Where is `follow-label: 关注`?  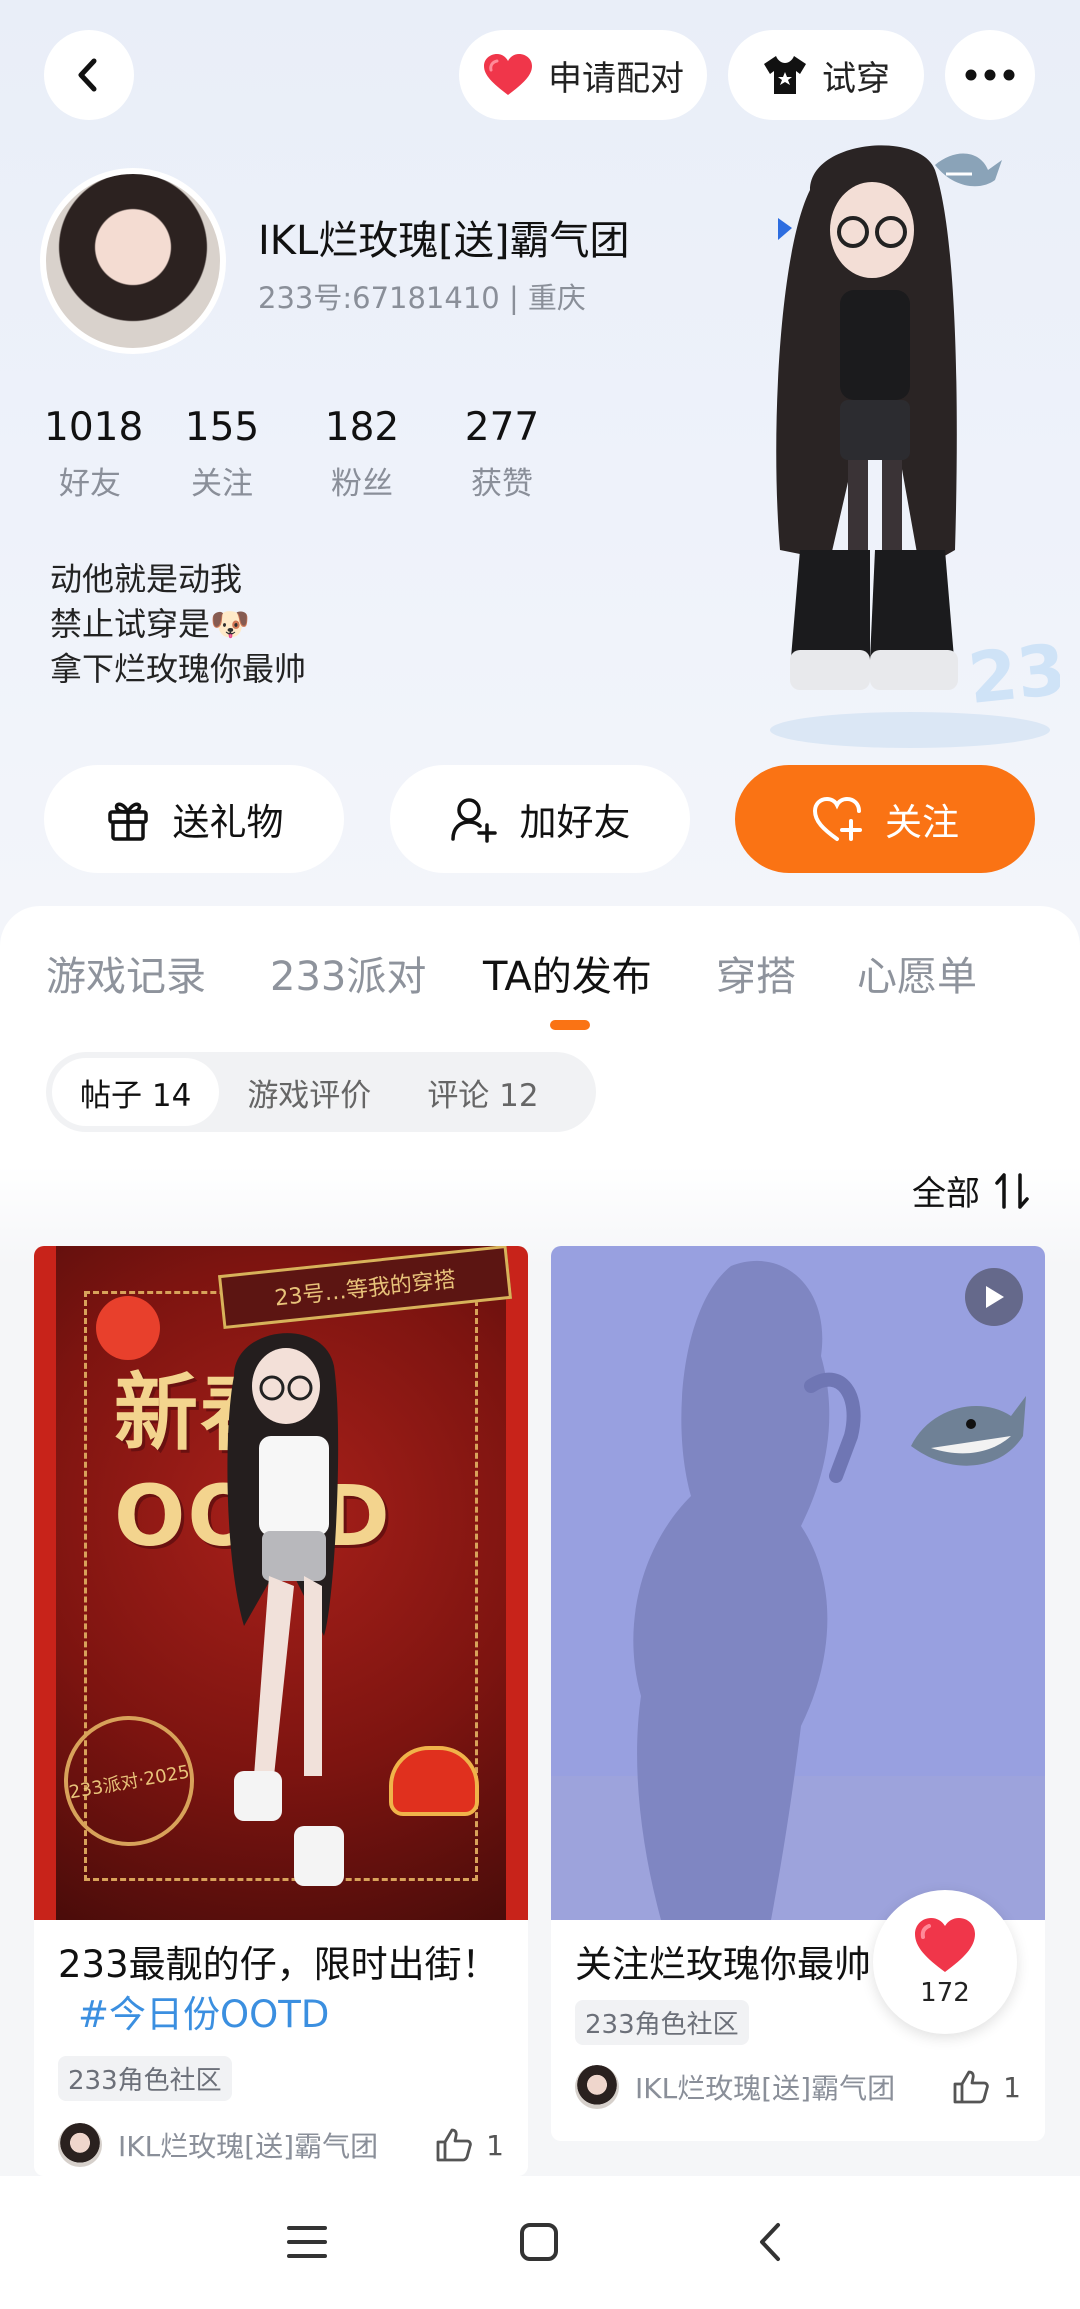
follow-label: 关注 is located at coordinates (922, 822).